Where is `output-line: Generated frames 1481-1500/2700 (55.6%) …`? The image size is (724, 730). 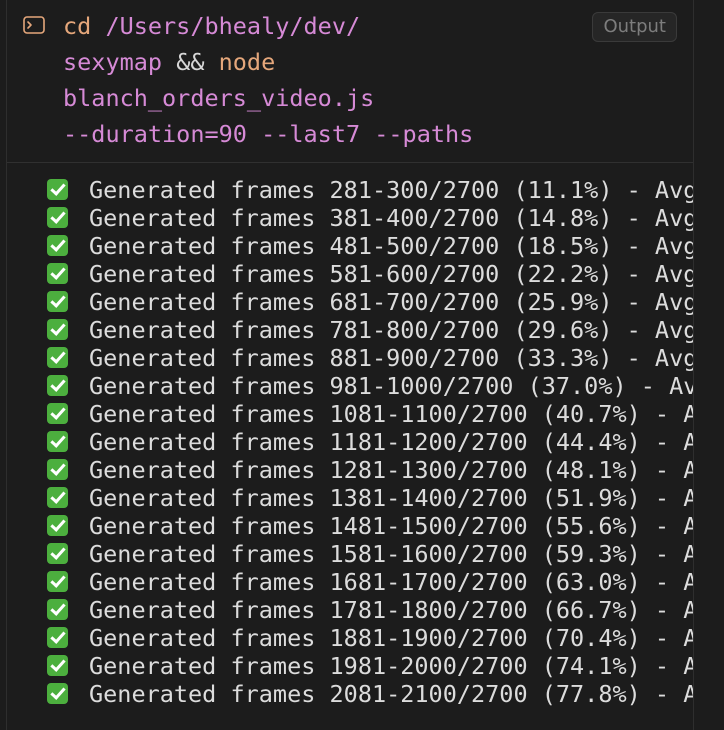
output-line: Generated frames 1481-1500/2700 (55.6%) … is located at coordinates (350, 526).